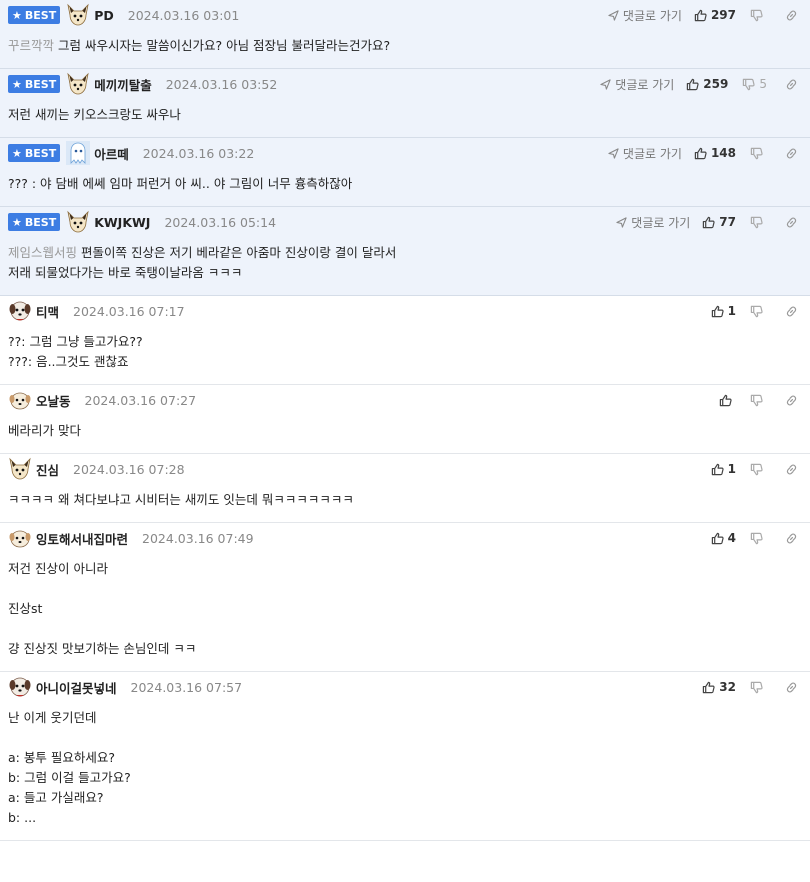 The width and height of the screenshot is (810, 882). I want to click on comment-actions: 1, so click(756, 469).